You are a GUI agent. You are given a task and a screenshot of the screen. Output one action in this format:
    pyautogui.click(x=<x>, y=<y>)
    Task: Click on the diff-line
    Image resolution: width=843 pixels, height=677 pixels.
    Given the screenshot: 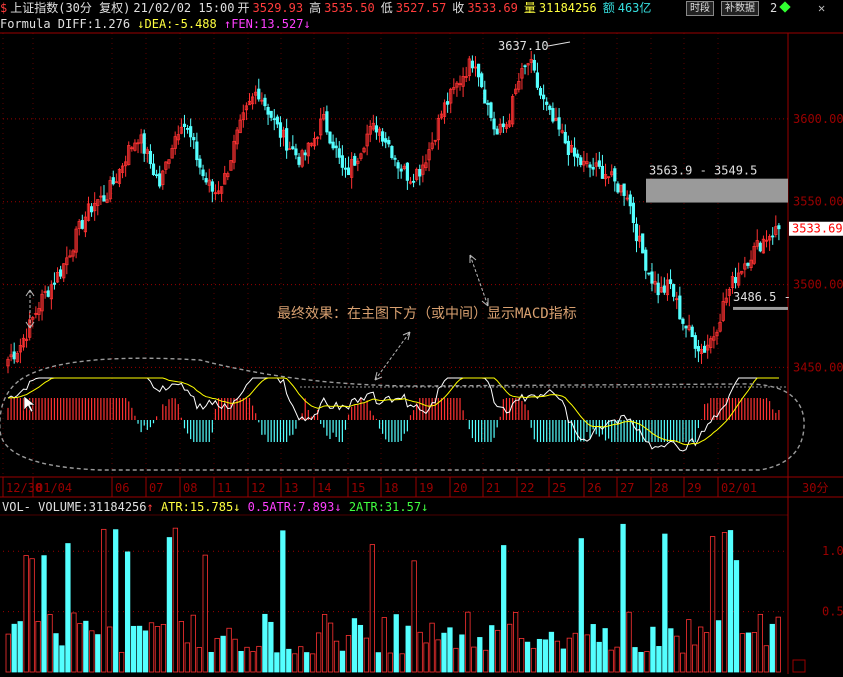 What is the action you would take?
    pyautogui.click(x=393, y=414)
    